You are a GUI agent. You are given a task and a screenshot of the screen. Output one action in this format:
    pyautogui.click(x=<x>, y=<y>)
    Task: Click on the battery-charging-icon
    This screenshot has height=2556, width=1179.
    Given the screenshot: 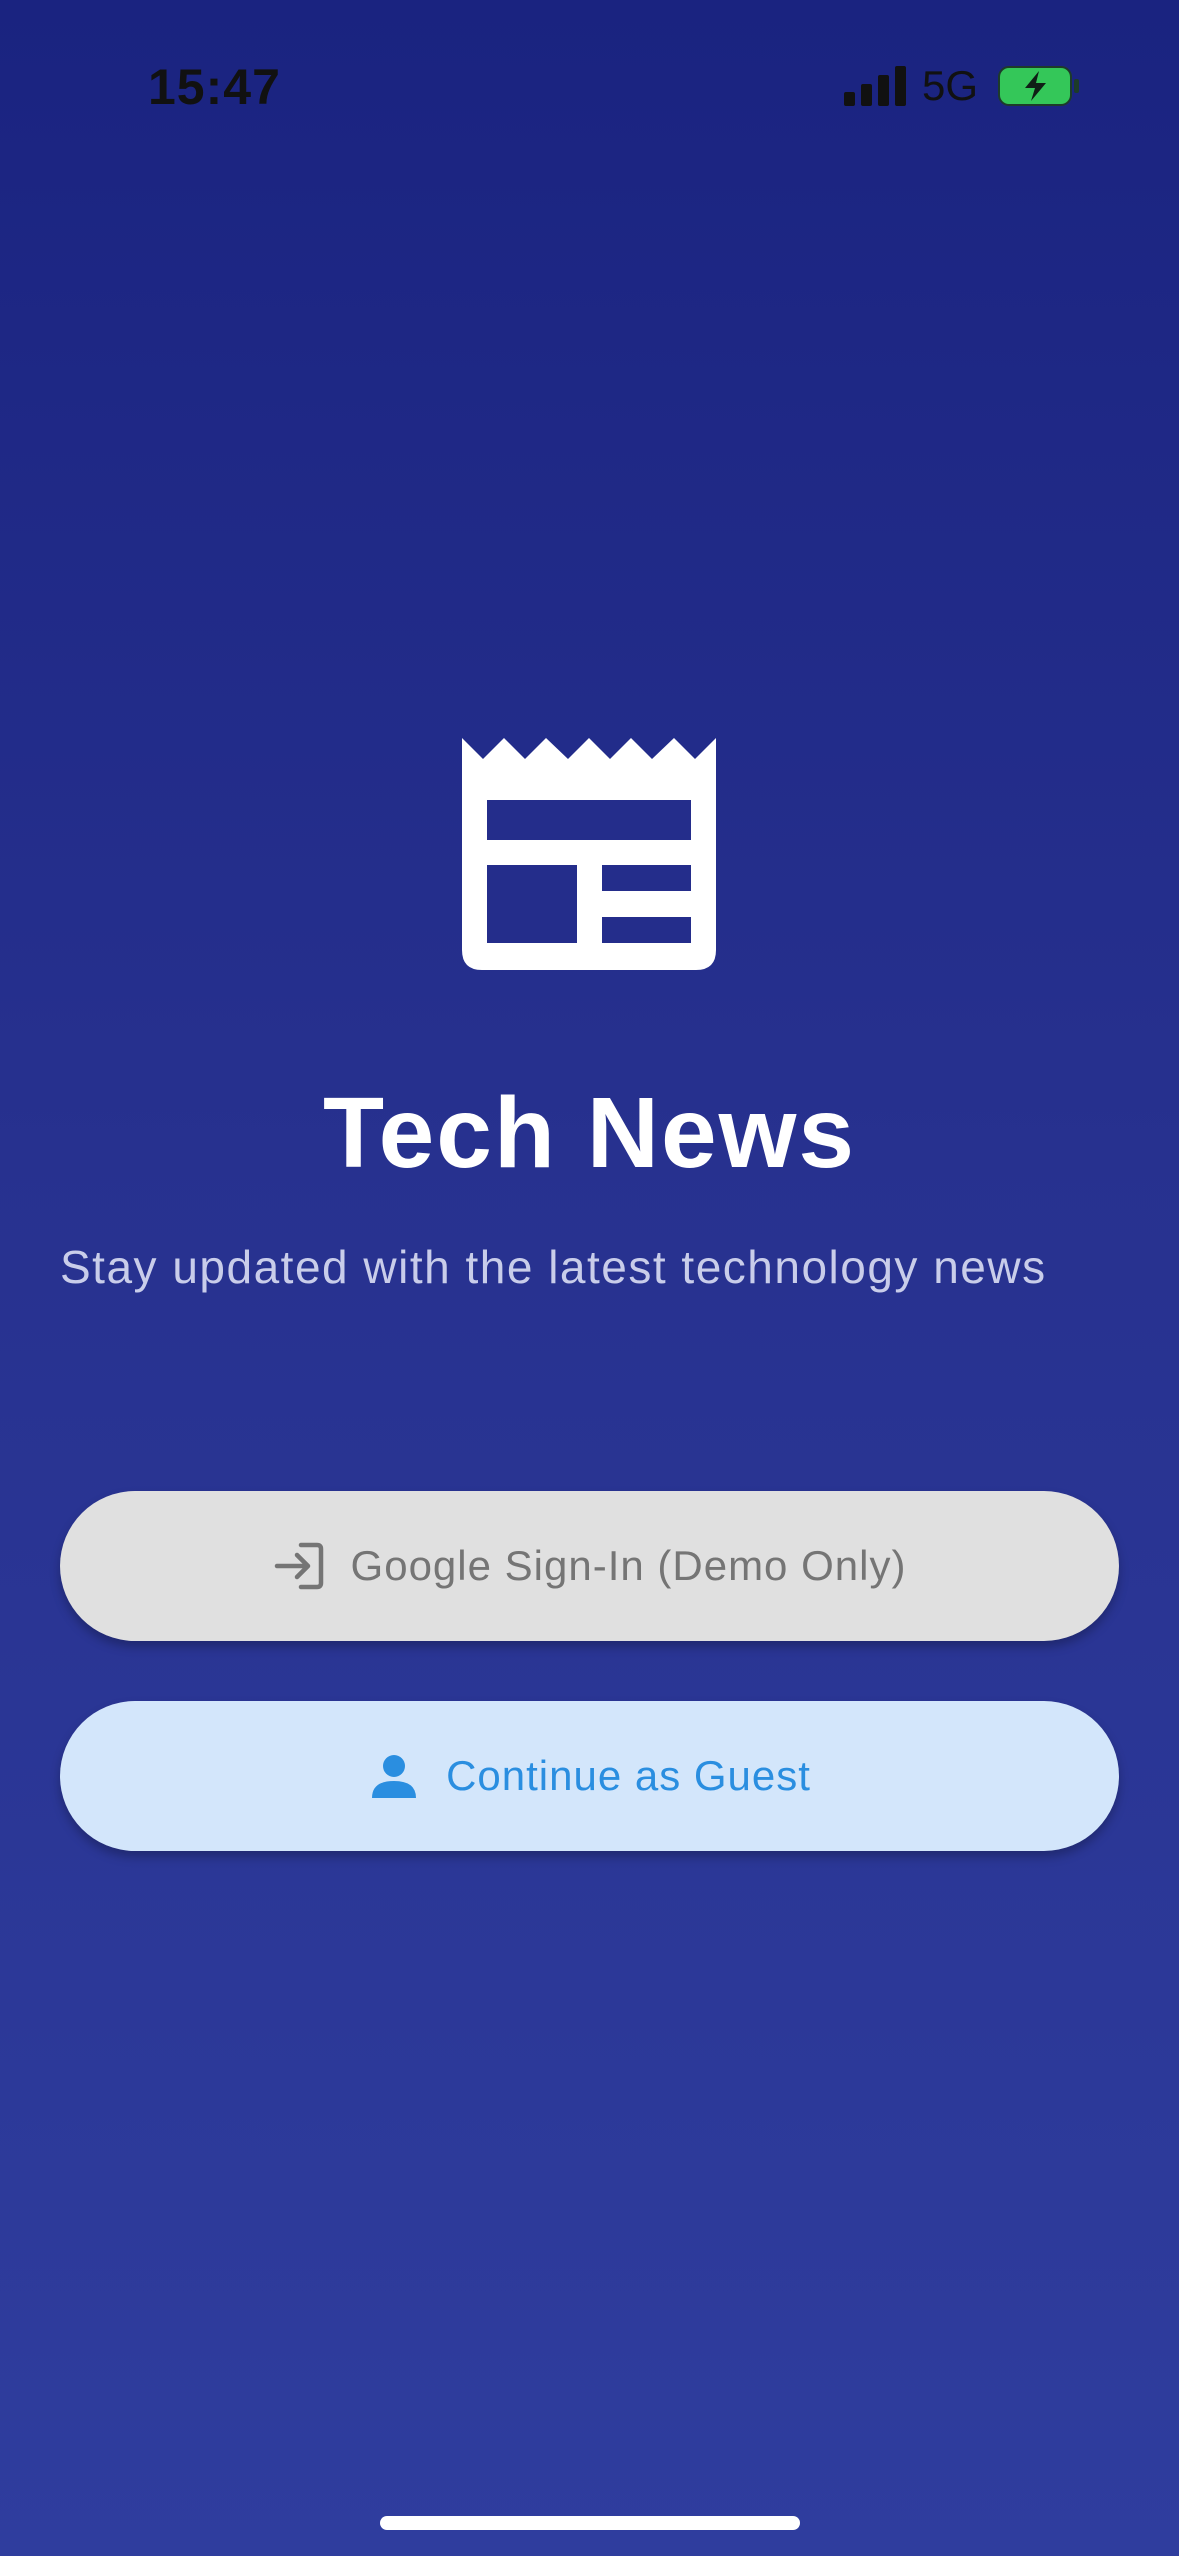 What is the action you would take?
    pyautogui.click(x=1038, y=86)
    